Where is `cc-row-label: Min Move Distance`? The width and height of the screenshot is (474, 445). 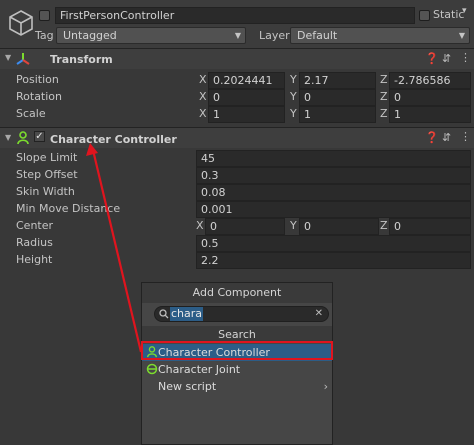
cc-row-label: Min Move Distance is located at coordinates (68, 208).